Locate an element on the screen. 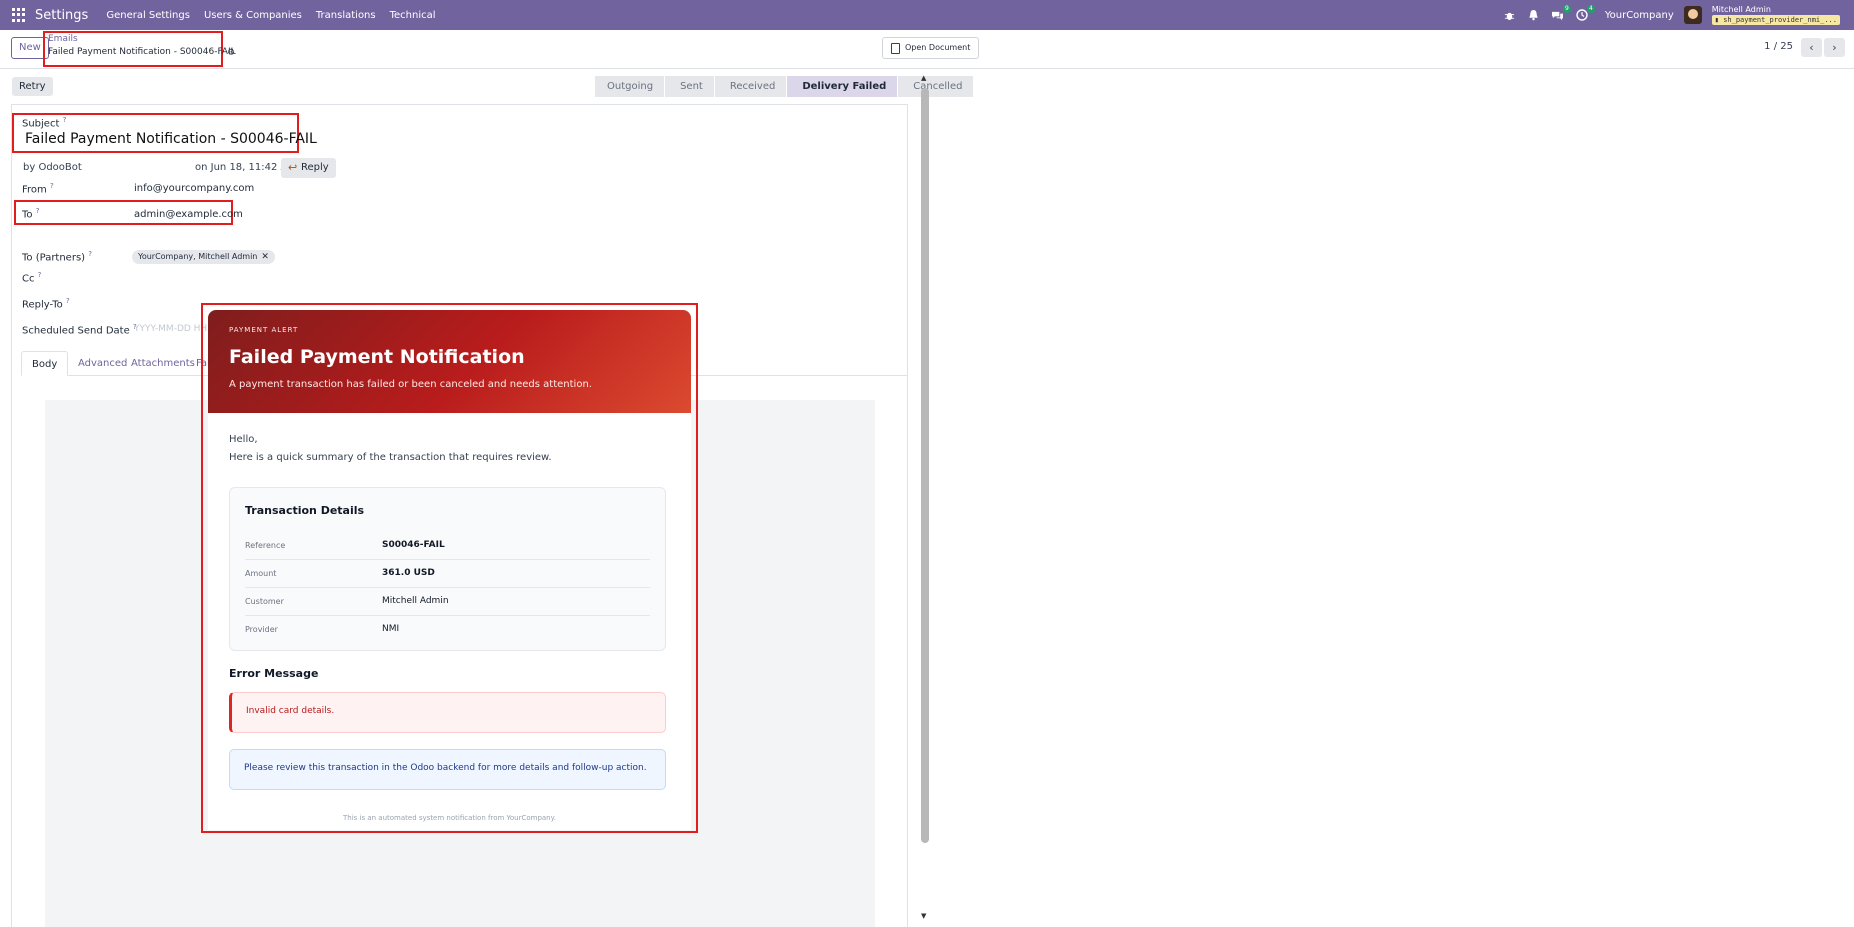  reply-button: ↩ Reply is located at coordinates (308, 168).